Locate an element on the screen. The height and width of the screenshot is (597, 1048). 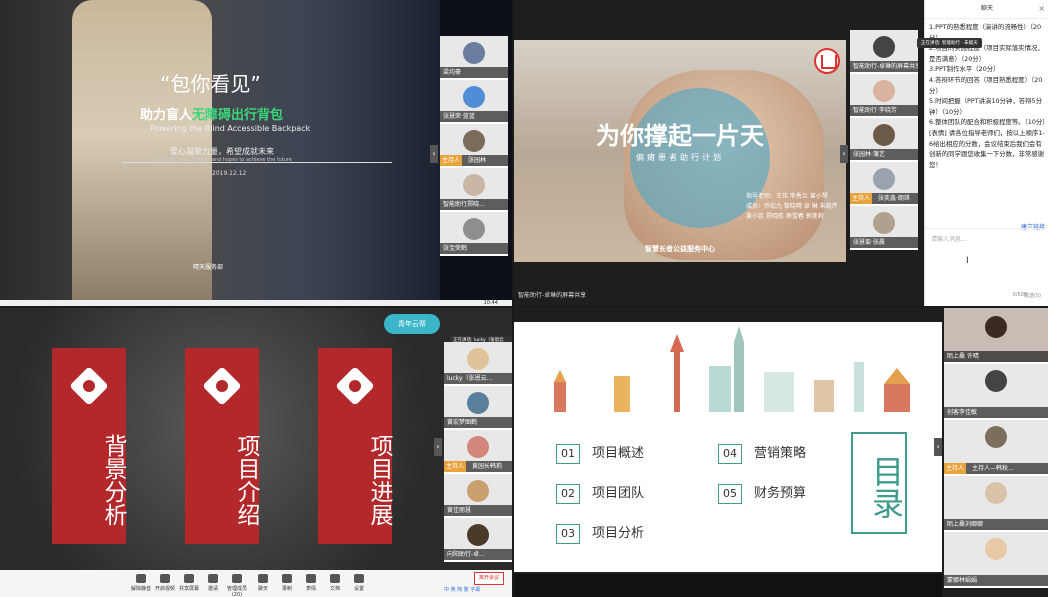
participant-tile: 梁均豪 is located at coordinates (474, 58).